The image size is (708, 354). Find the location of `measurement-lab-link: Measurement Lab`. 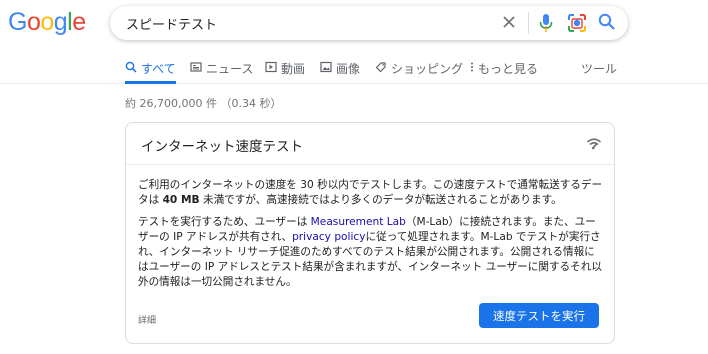

measurement-lab-link: Measurement Lab is located at coordinates (358, 222).